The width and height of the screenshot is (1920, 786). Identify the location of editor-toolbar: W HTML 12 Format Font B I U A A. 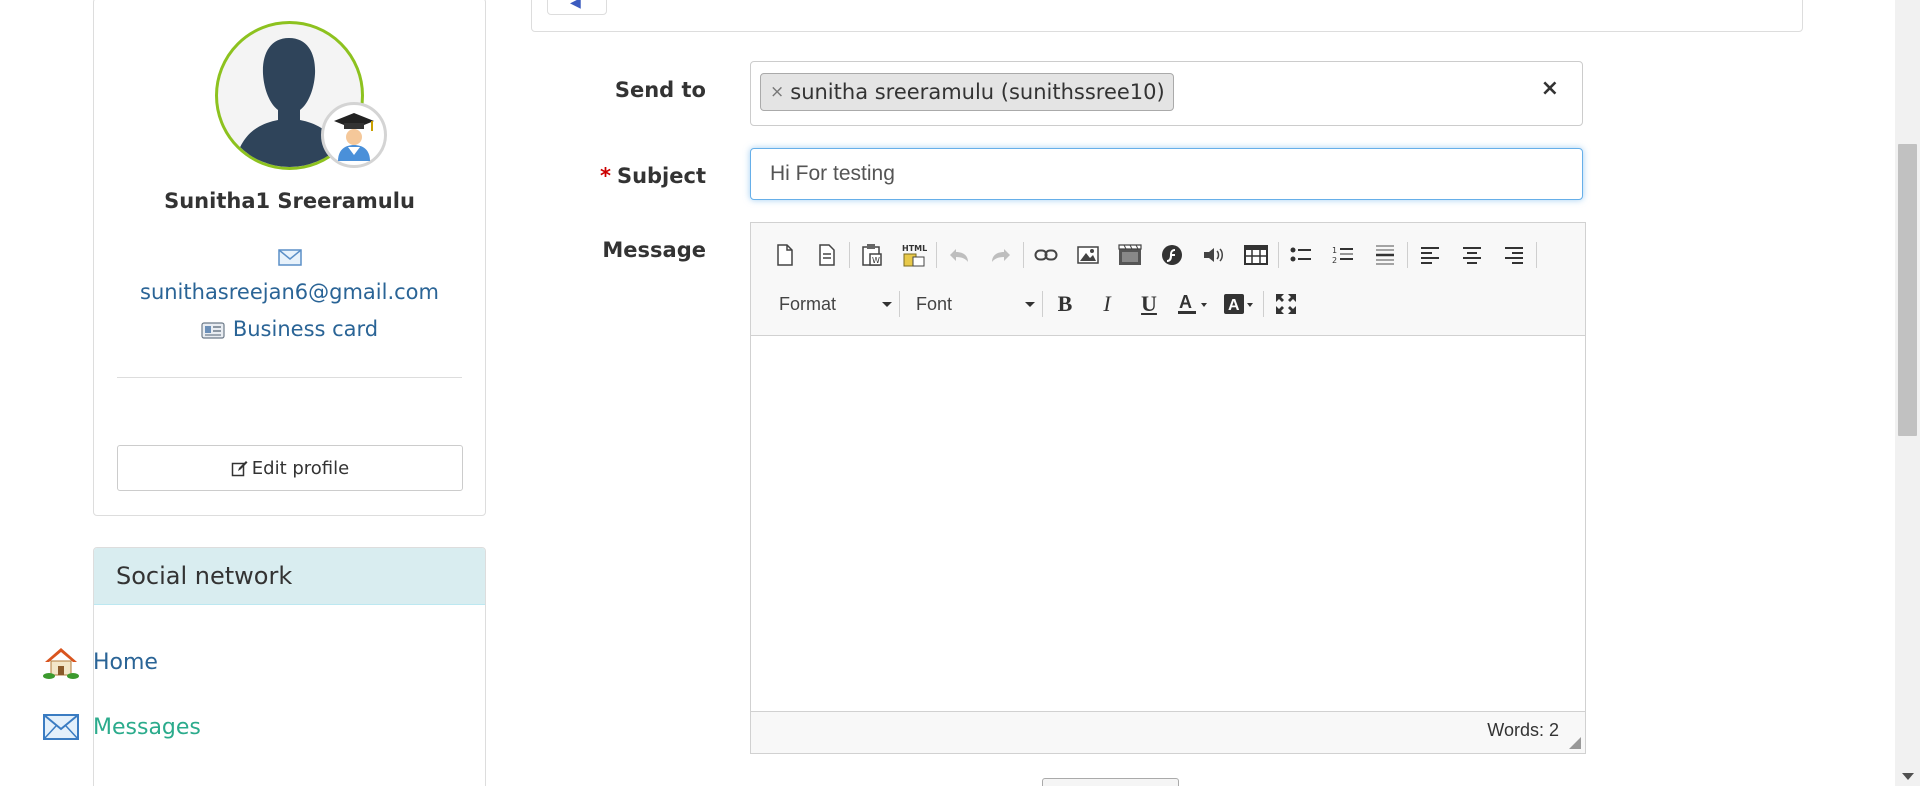
(1168, 279).